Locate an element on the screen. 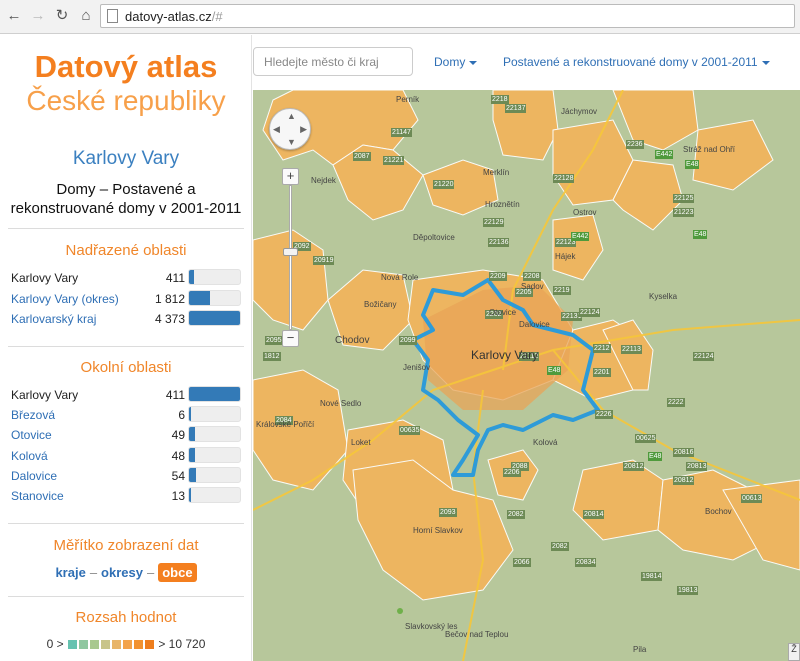 This screenshot has width=800, height=661. forward-icon: → is located at coordinates (38, 16).